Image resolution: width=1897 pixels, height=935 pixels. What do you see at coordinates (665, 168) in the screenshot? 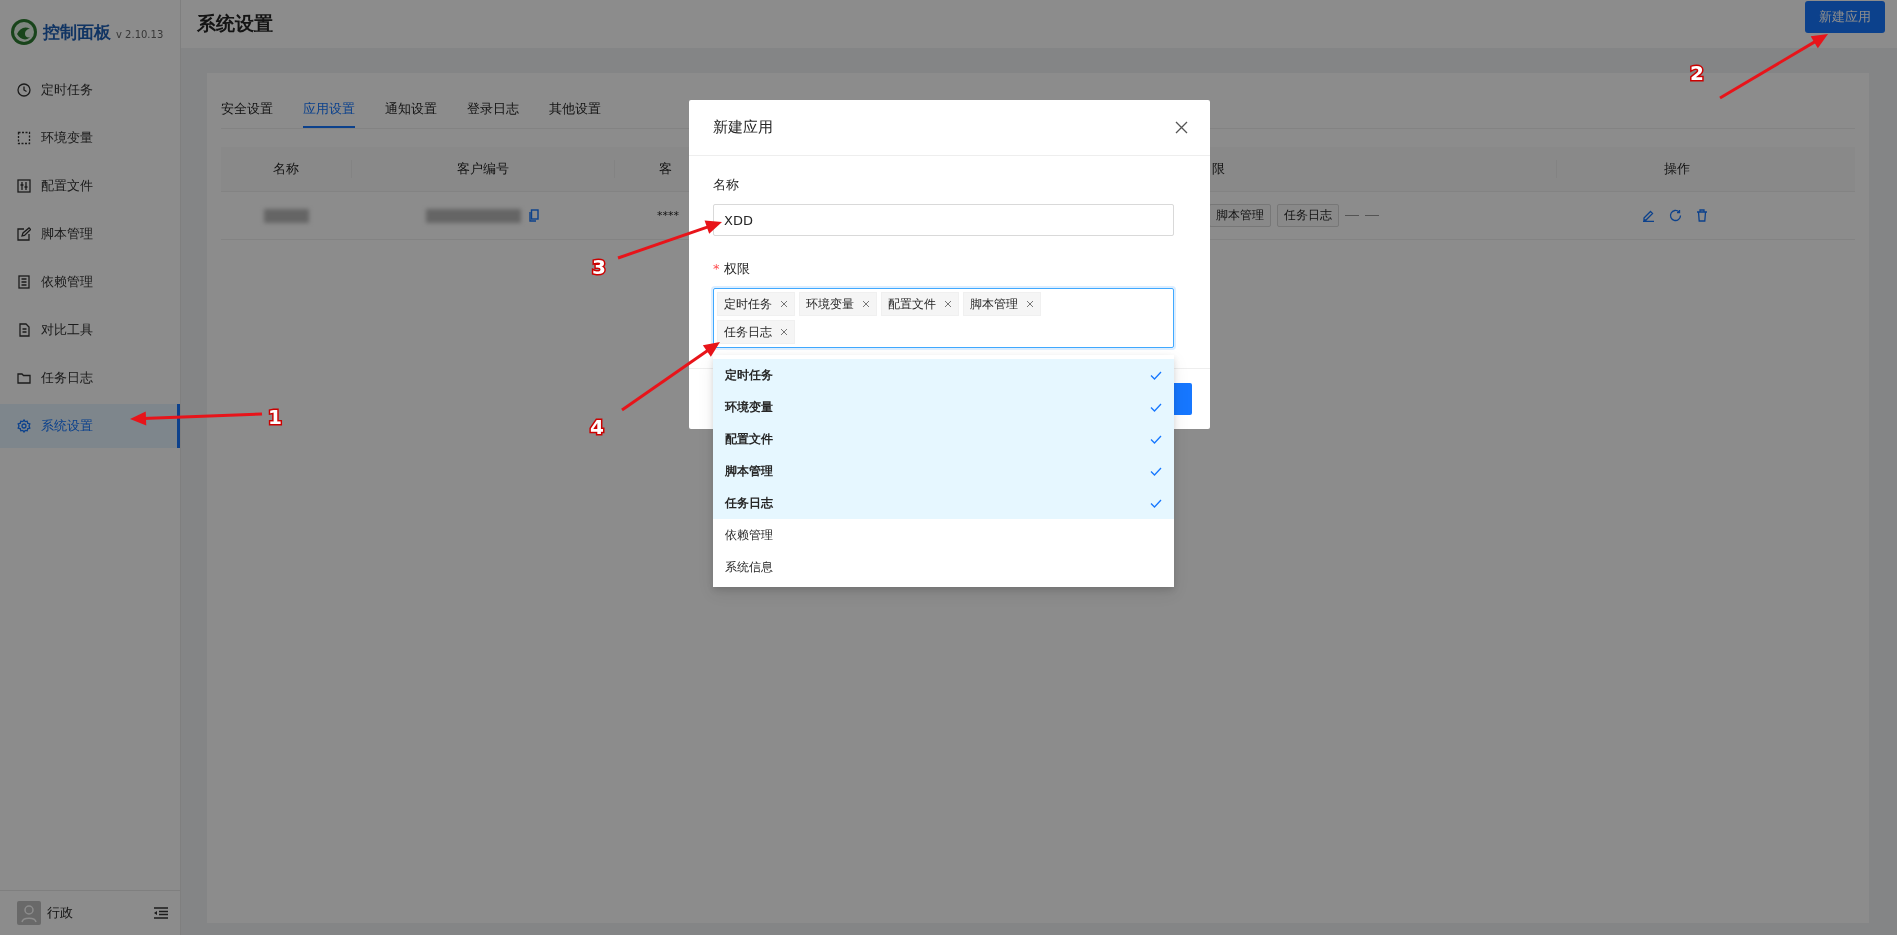
I see `column-header: 客` at bounding box center [665, 168].